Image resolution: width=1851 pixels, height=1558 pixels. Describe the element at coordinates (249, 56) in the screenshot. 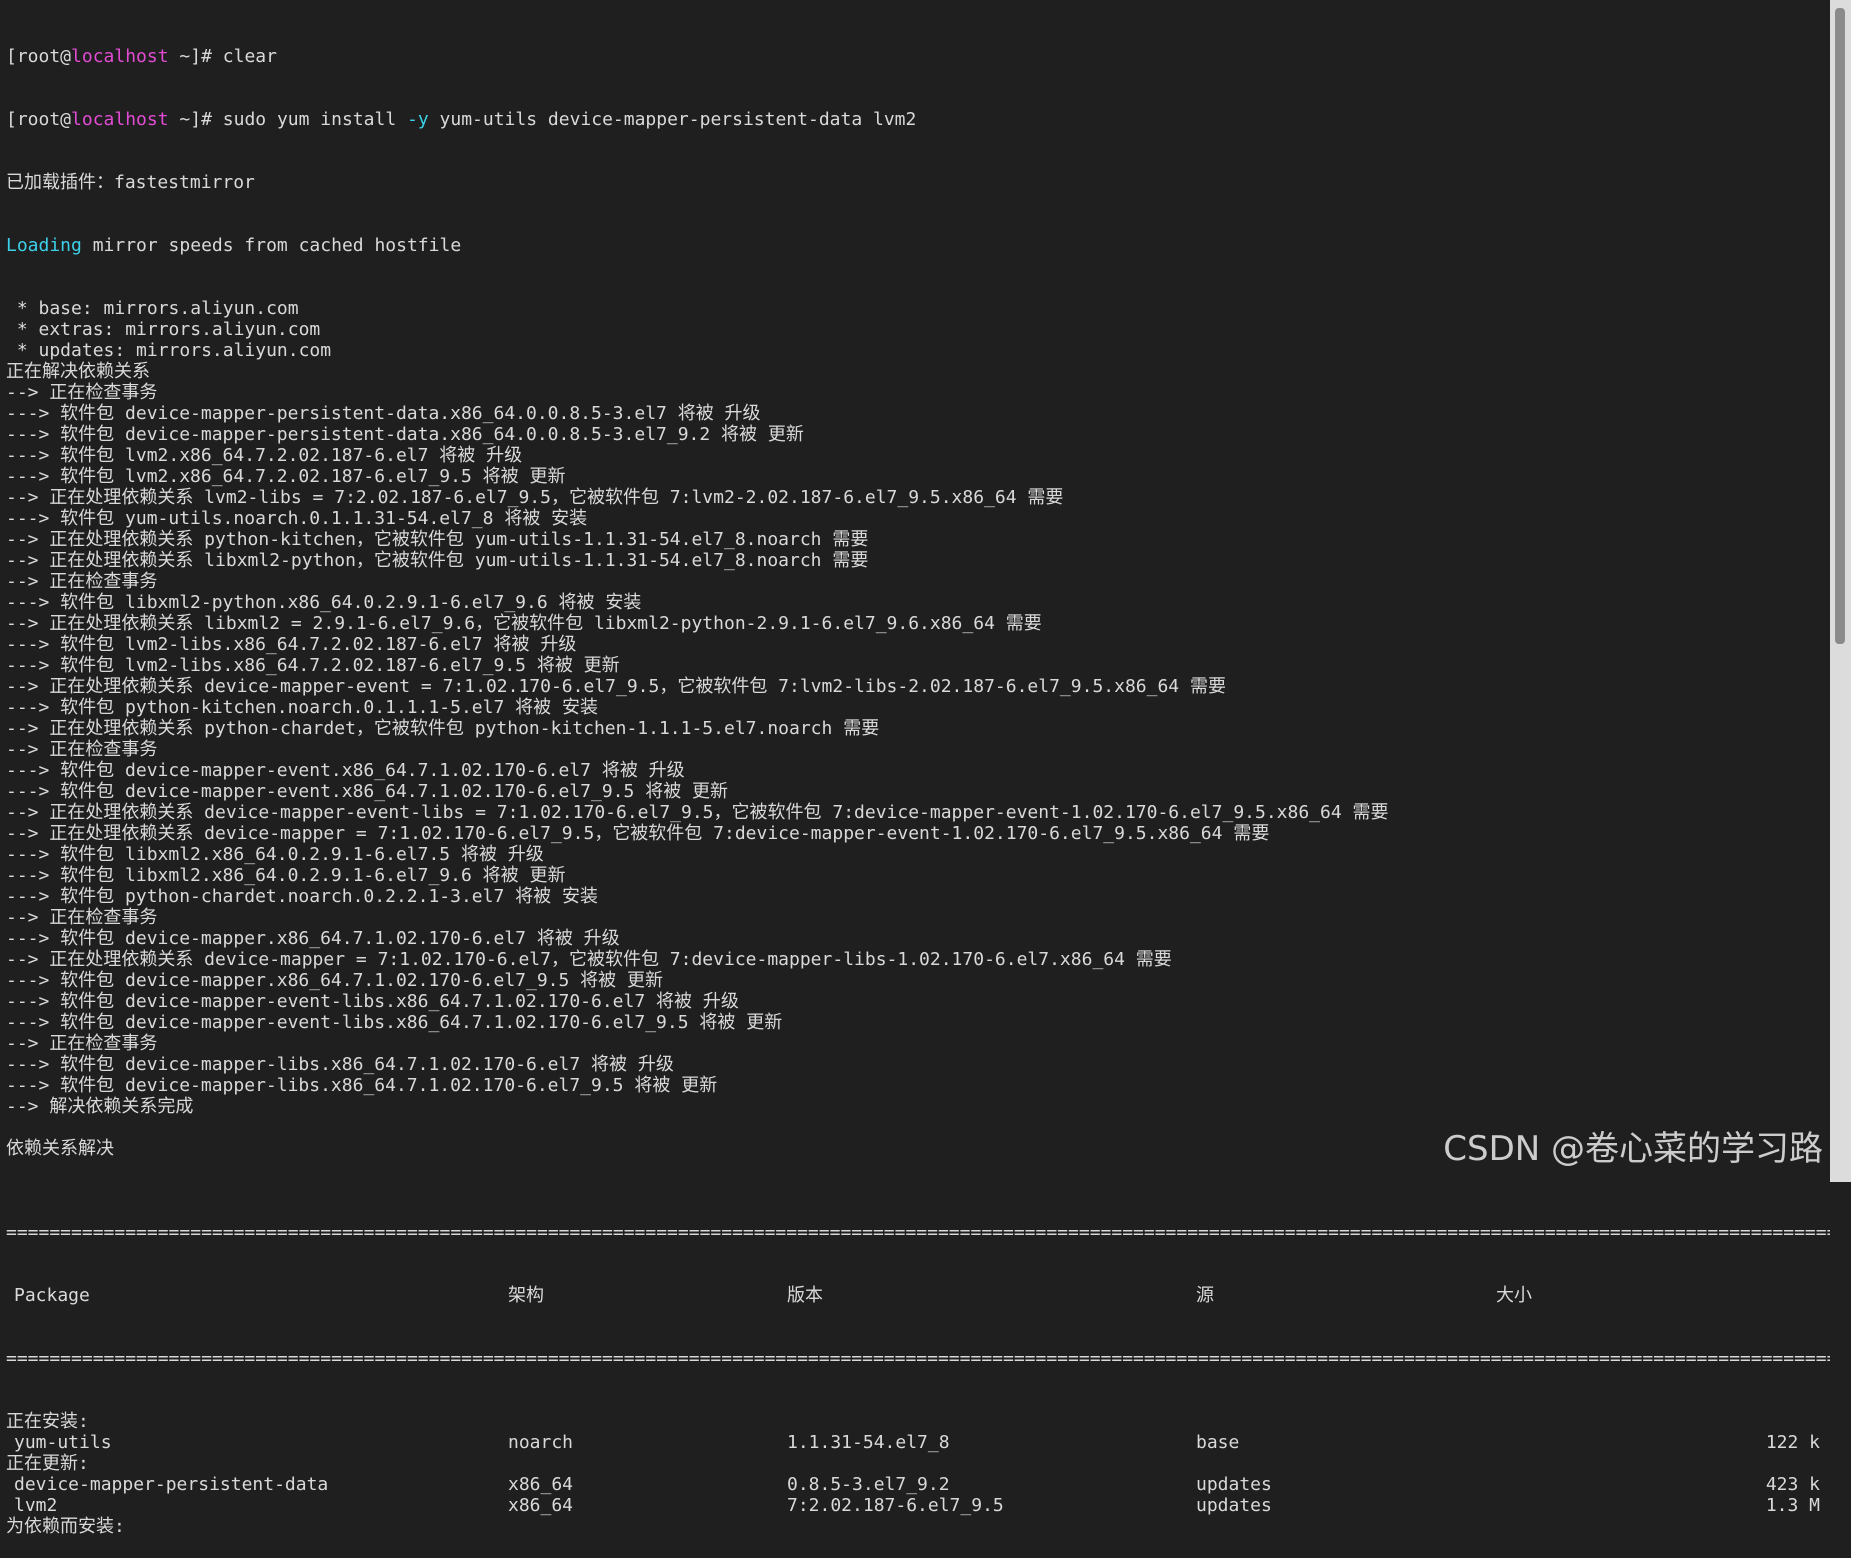

I see `command: clear` at that location.